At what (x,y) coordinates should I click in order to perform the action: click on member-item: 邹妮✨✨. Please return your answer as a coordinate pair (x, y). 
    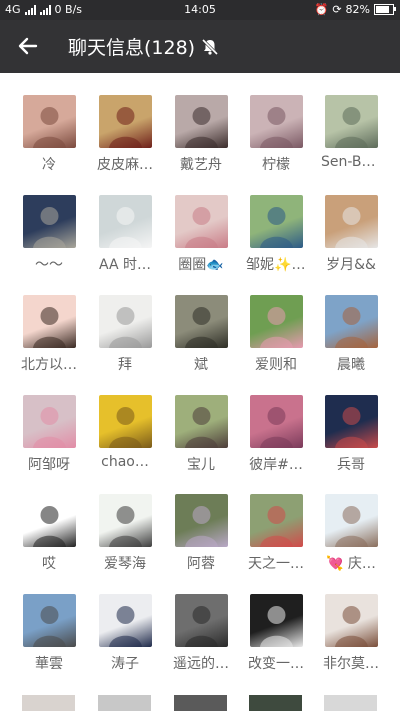
    Looking at the image, I should click on (276, 234).